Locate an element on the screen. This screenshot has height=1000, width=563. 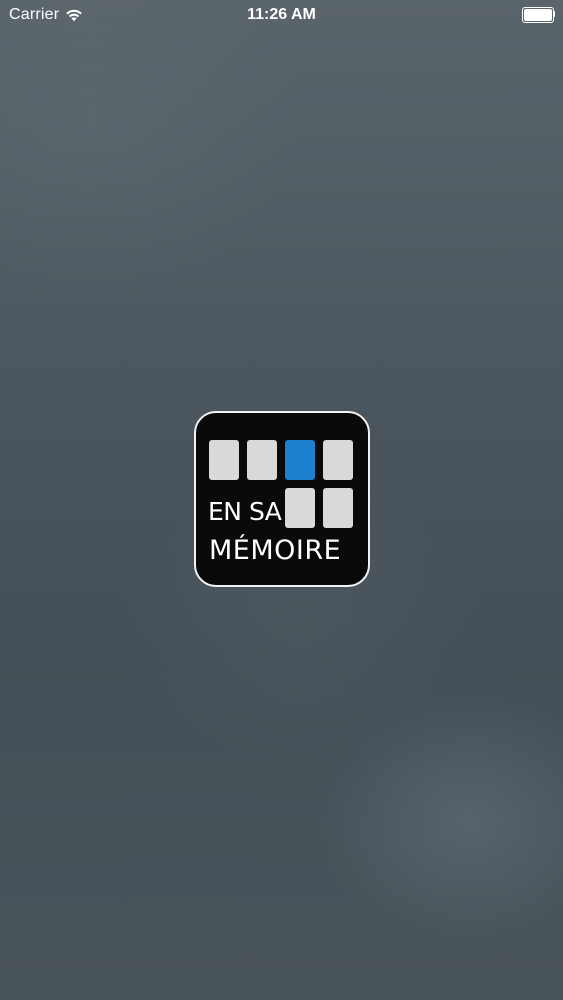
battery-fill is located at coordinates (538, 15).